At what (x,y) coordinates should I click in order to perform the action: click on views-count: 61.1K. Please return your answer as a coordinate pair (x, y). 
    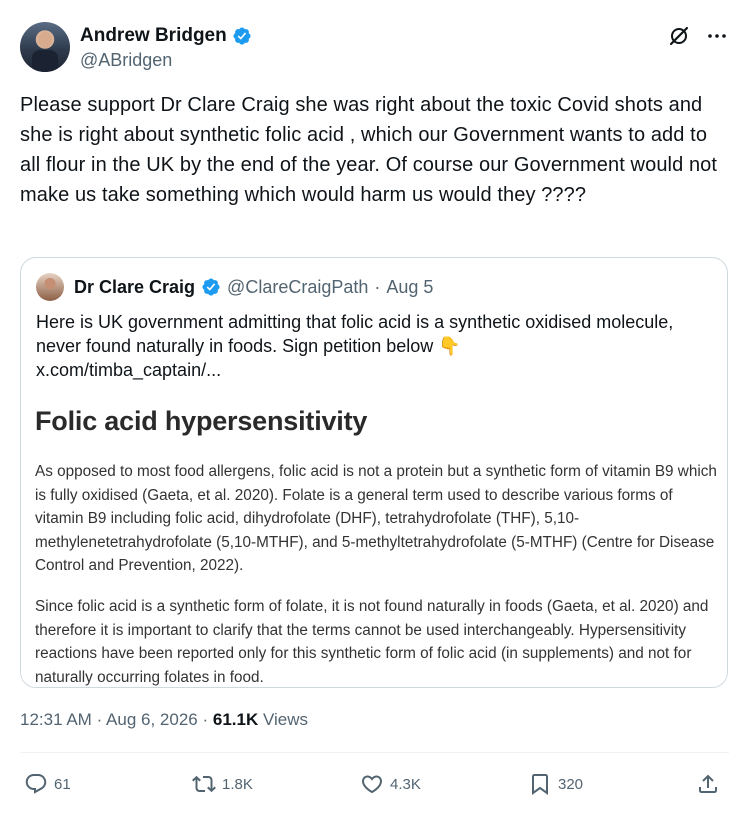
    Looking at the image, I should click on (235, 719).